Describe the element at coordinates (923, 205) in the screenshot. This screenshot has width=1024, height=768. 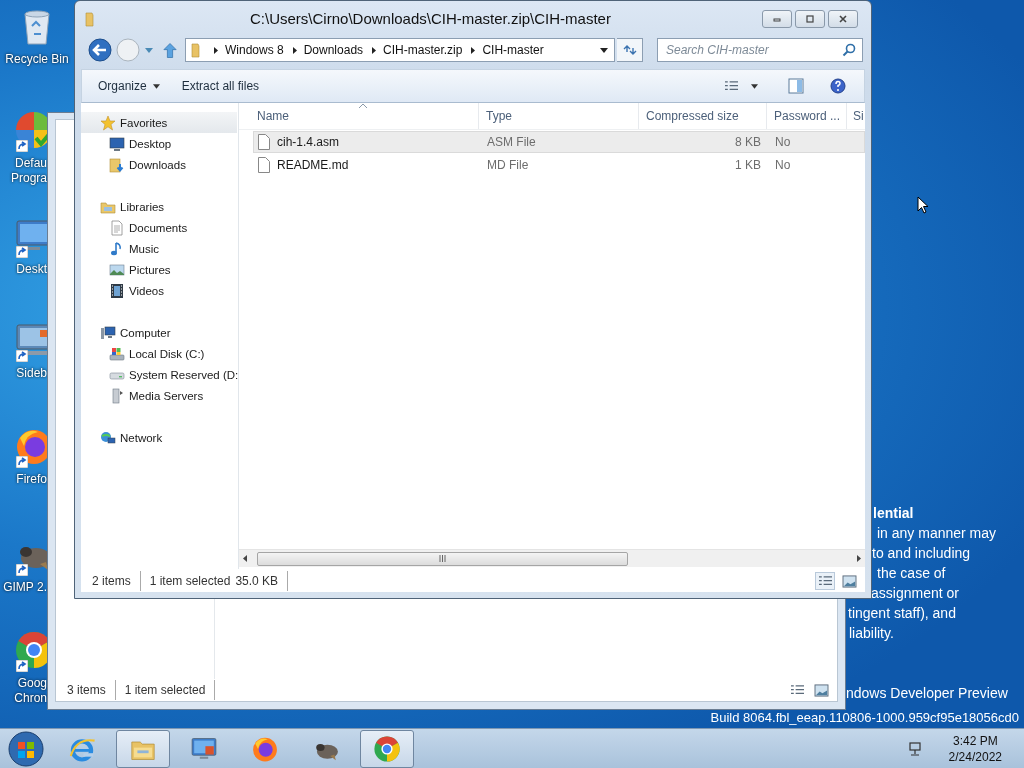
I see `mouse-pointer-icon` at that location.